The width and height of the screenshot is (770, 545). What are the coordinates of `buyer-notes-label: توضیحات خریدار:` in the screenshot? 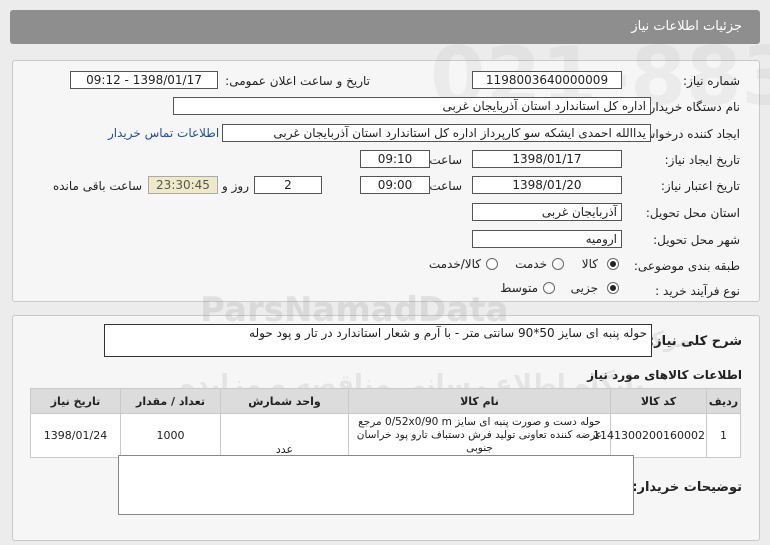 It's located at (687, 487).